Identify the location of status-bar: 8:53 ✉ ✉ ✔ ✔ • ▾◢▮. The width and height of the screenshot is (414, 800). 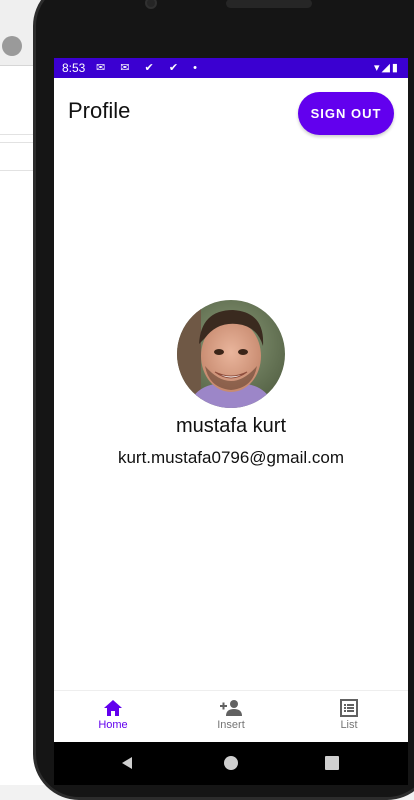
(231, 68).